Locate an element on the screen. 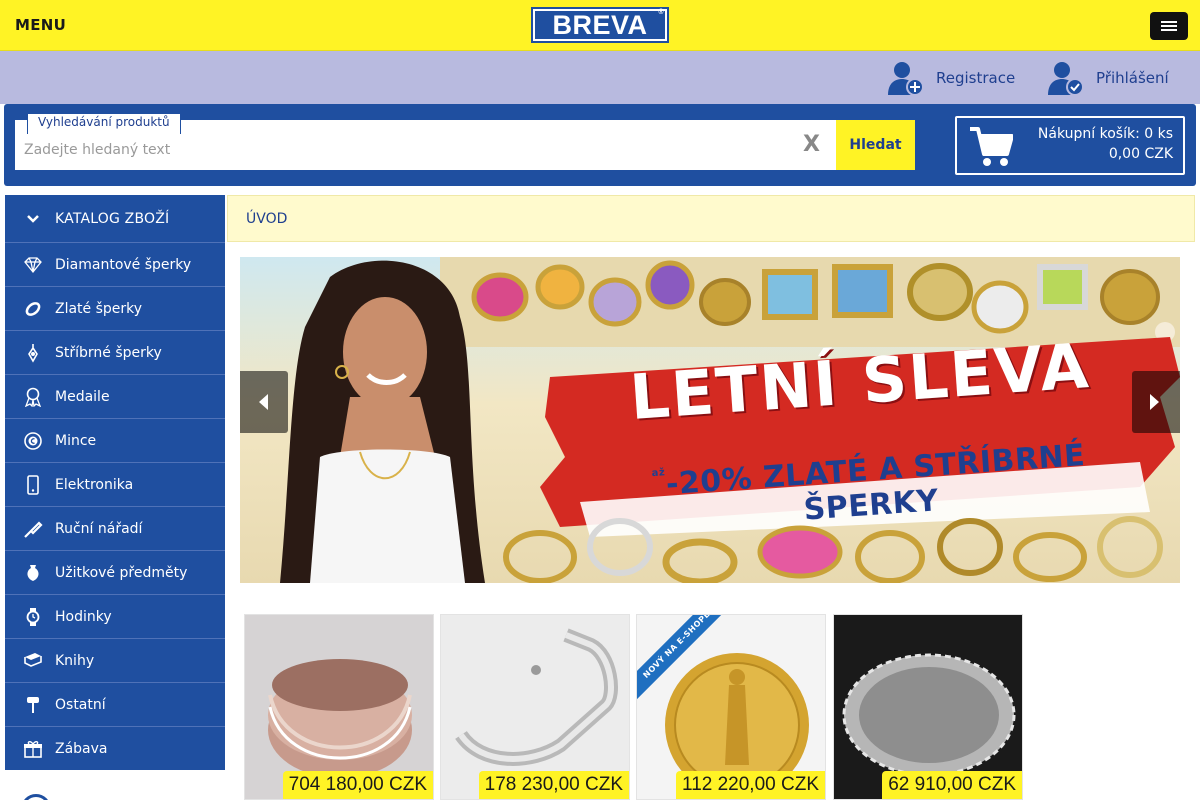  sidebar-item-utility-items: Užitkové předměty is located at coordinates (115, 573).